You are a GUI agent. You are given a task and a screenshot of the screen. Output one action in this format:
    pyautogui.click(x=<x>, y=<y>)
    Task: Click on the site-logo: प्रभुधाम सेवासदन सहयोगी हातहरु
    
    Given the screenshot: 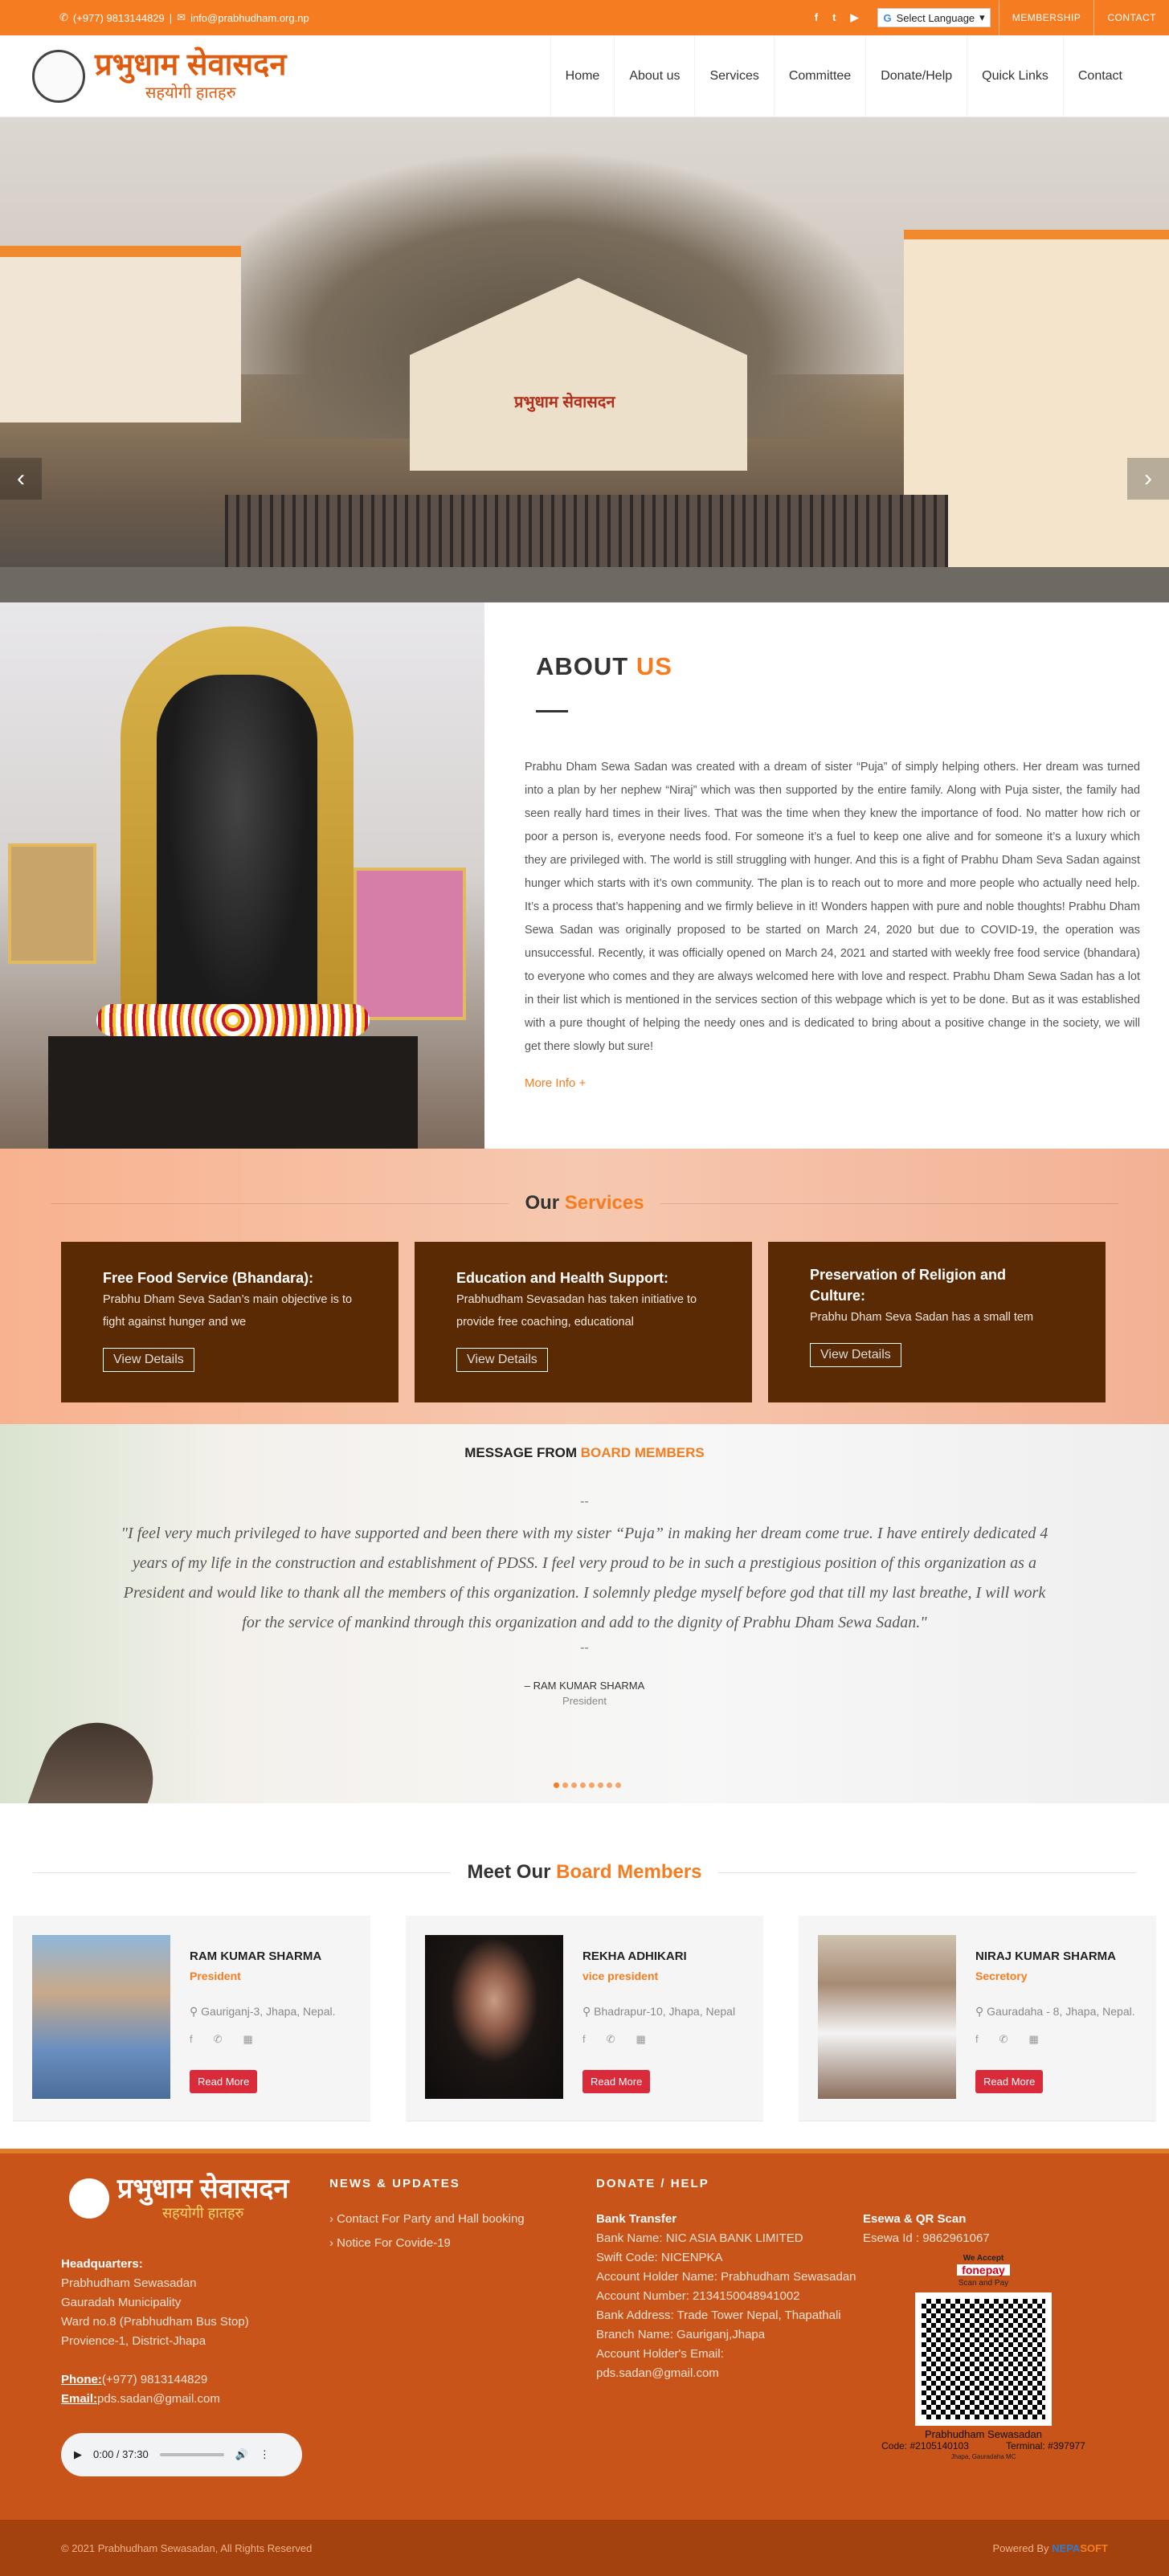 What is the action you would take?
    pyautogui.click(x=159, y=76)
    